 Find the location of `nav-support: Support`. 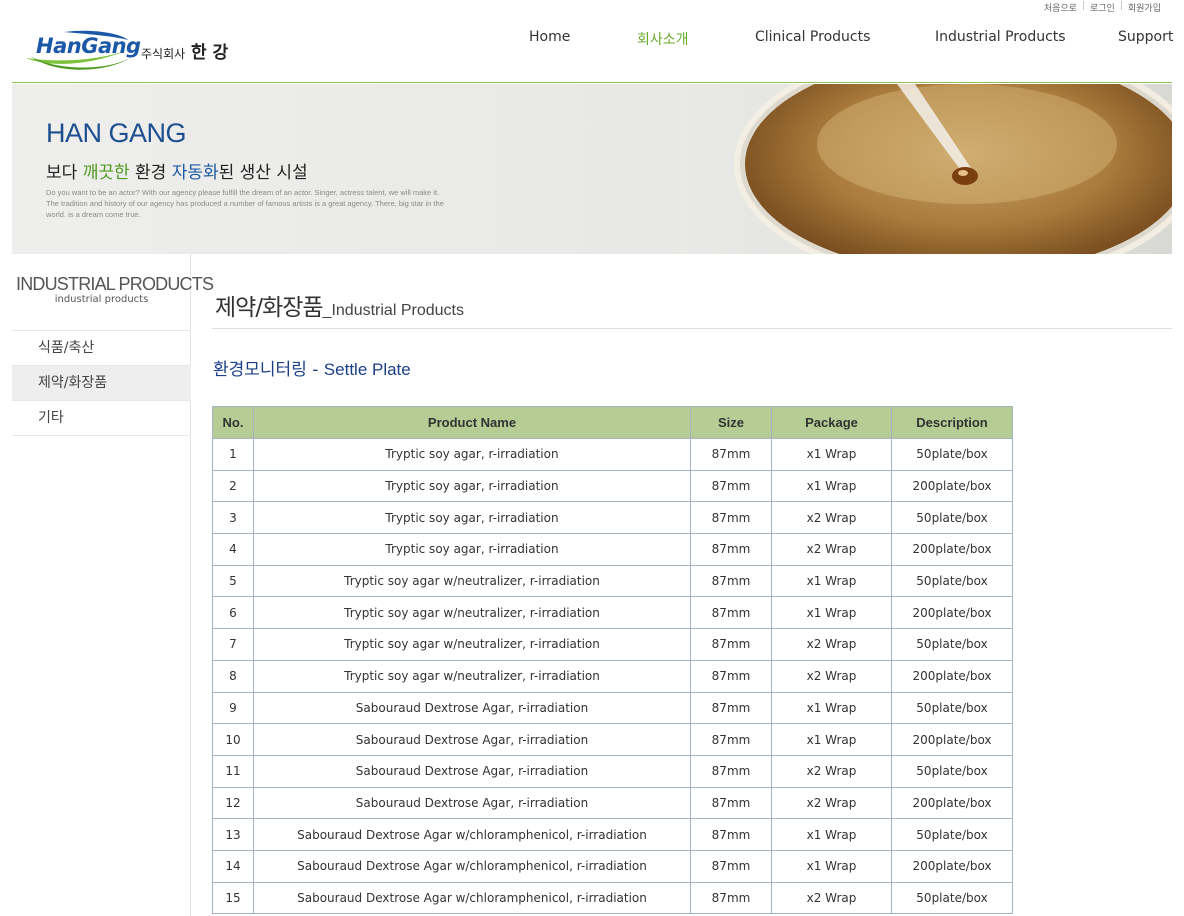

nav-support: Support is located at coordinates (1145, 37).